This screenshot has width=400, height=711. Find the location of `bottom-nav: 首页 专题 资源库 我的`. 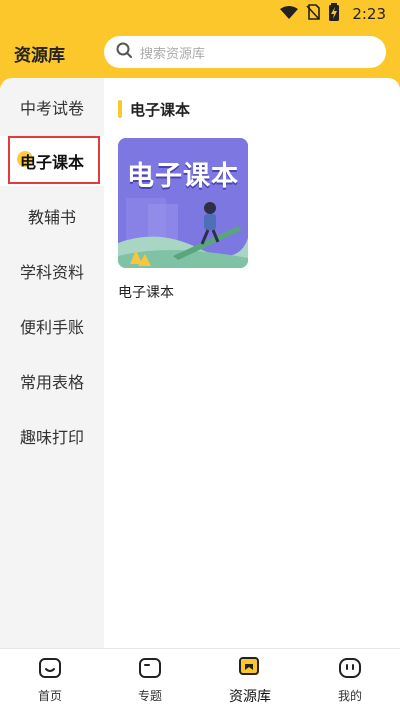

bottom-nav: 首页 专题 资源库 我的 is located at coordinates (200, 679).